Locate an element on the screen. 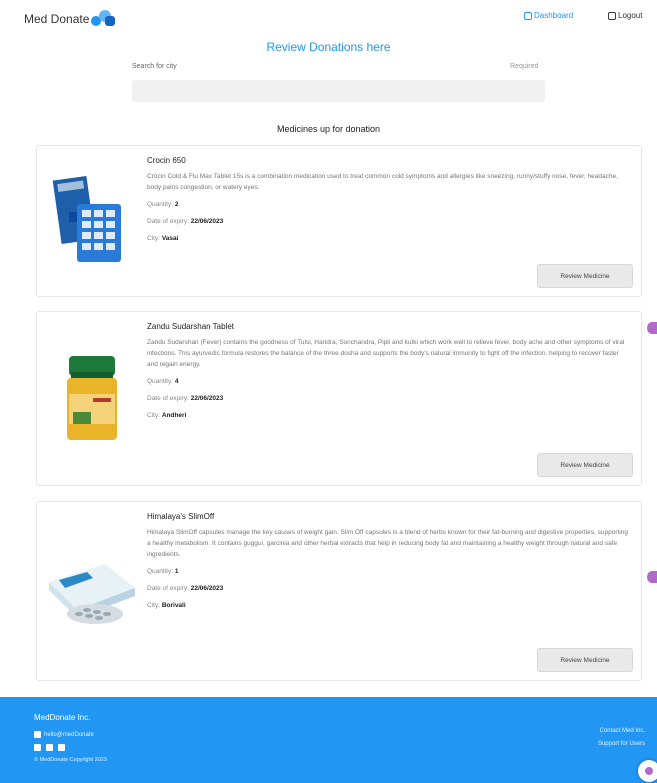 This screenshot has width=657, height=783. medicine-quantity: Quantity: 4 is located at coordinates (163, 381).